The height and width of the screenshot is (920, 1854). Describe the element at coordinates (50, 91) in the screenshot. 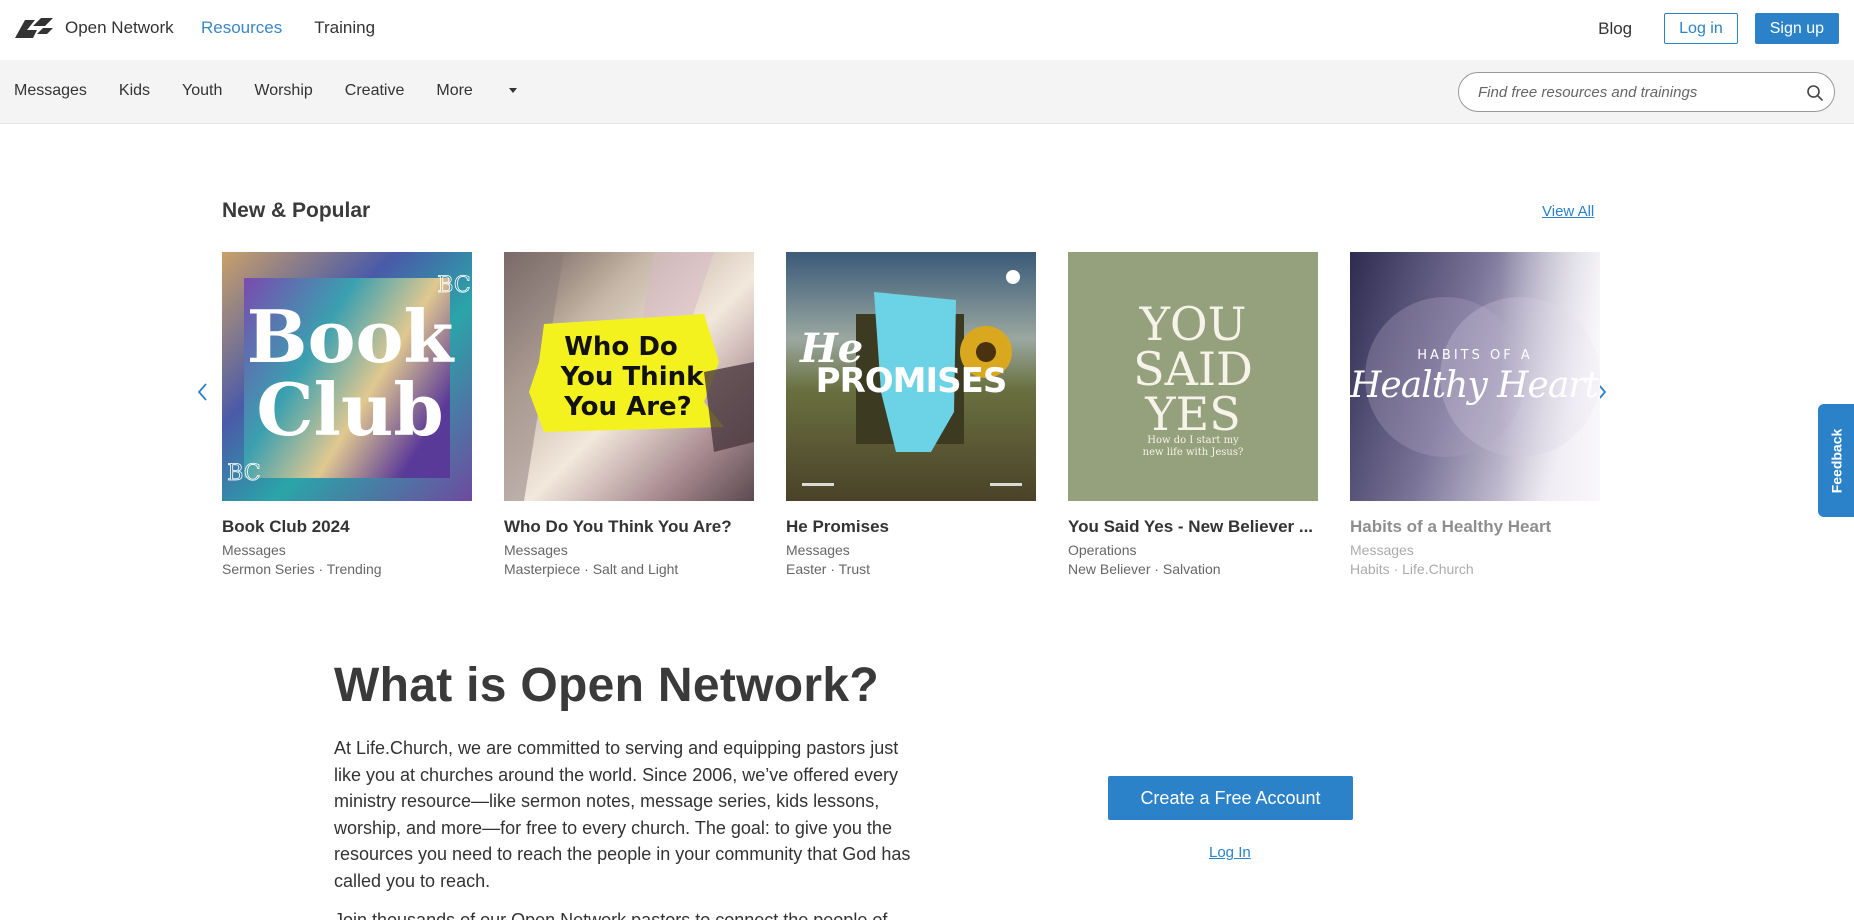

I see `category-messages: Messages` at that location.